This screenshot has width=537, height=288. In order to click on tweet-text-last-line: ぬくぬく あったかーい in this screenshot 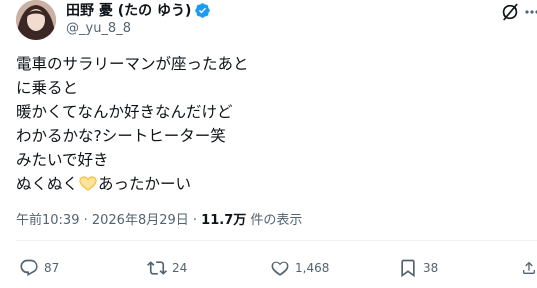, I will do `click(271, 184)`.